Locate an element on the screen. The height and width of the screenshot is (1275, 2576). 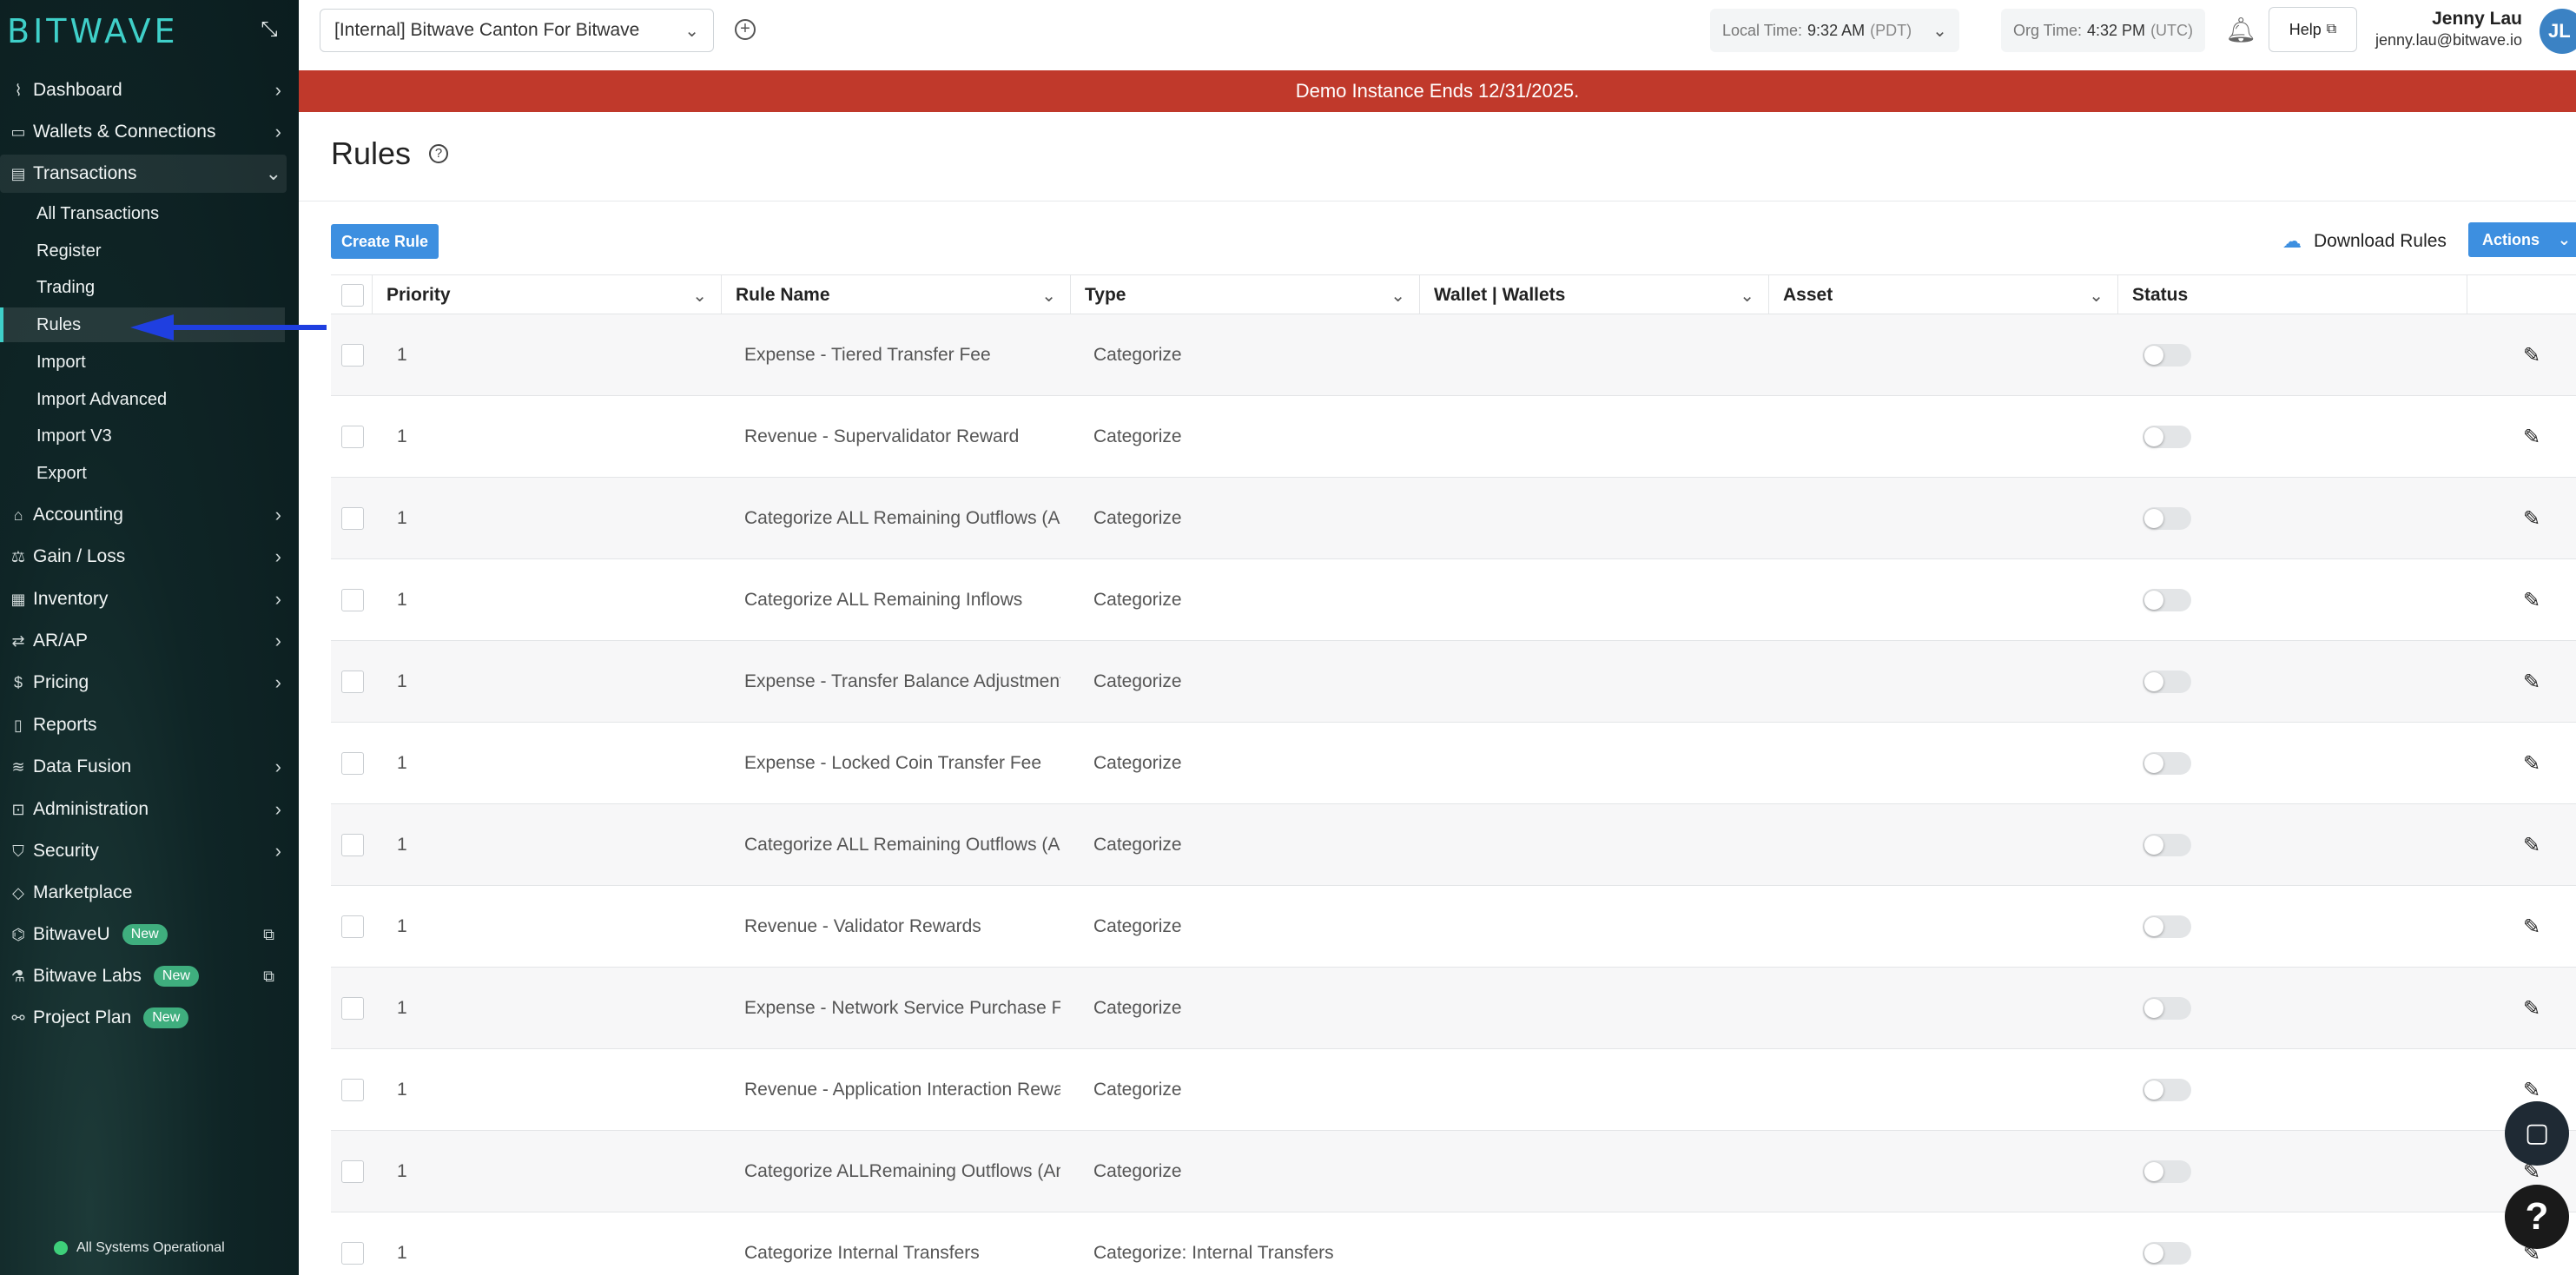
sidebar-item-transactions: ▤ Transactions ⌄ is located at coordinates (143, 174).